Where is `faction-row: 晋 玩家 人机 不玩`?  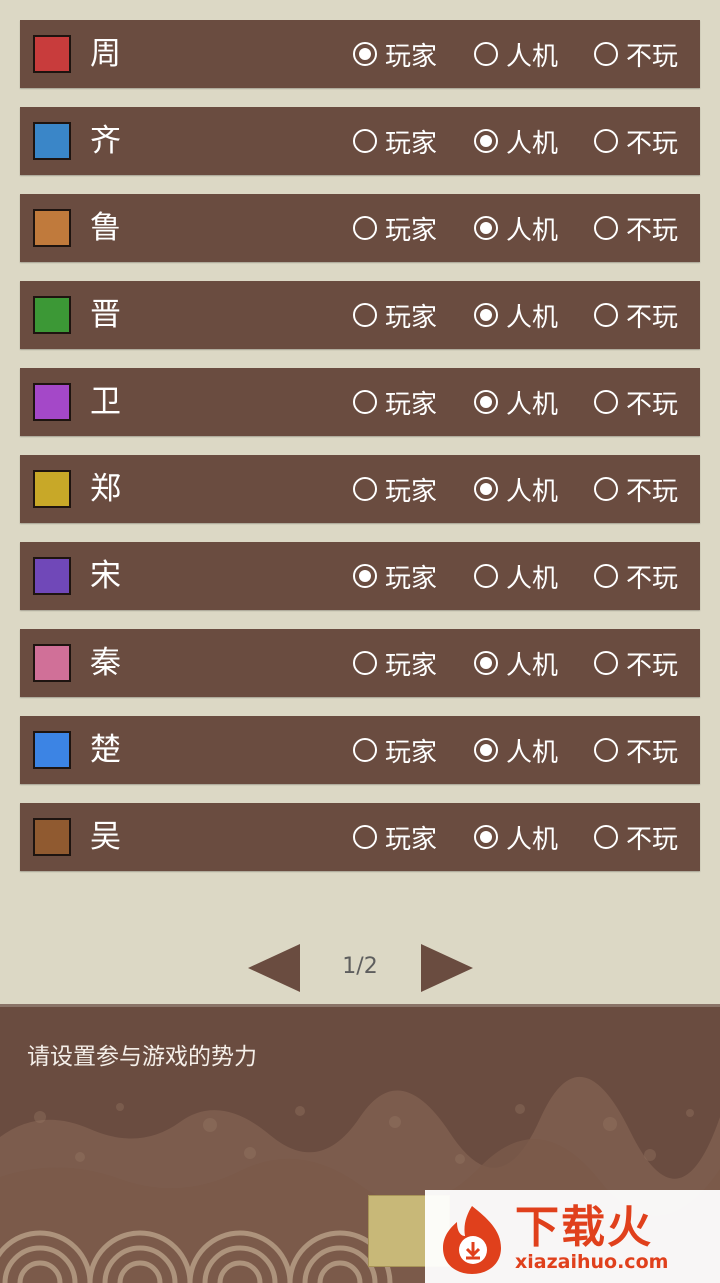 faction-row: 晋 玩家 人机 不玩 is located at coordinates (360, 315).